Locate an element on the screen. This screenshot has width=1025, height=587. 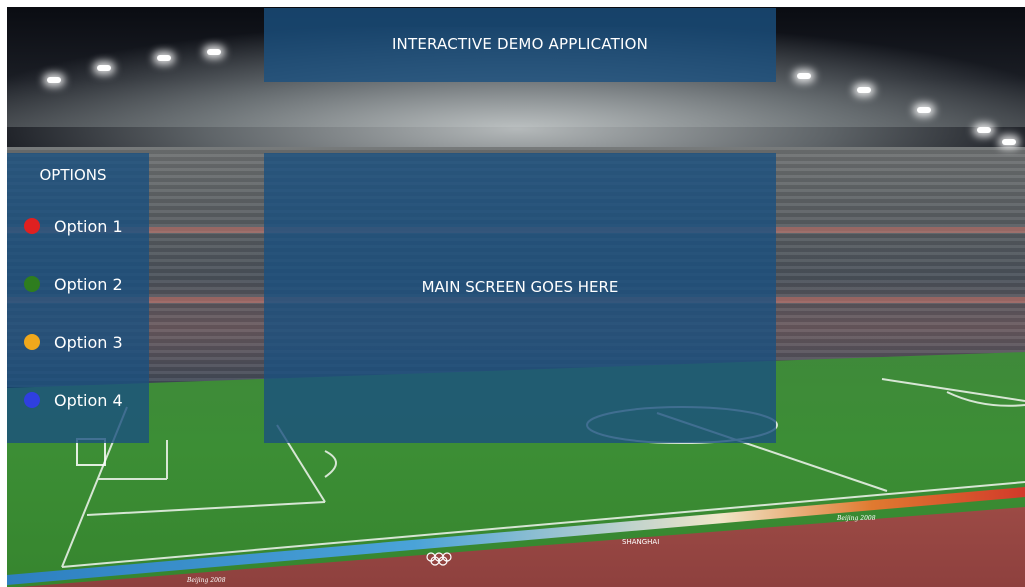
app-title: INTERACTIVE DEMO APPLICATION is located at coordinates (520, 44).